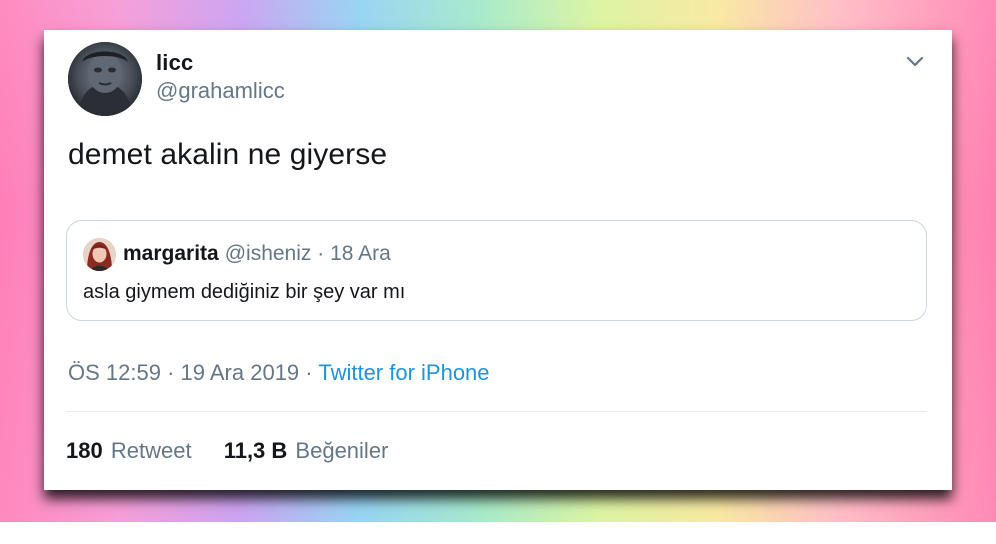 This screenshot has width=996, height=544. I want to click on author-handle: @grahamlicc, so click(220, 91).